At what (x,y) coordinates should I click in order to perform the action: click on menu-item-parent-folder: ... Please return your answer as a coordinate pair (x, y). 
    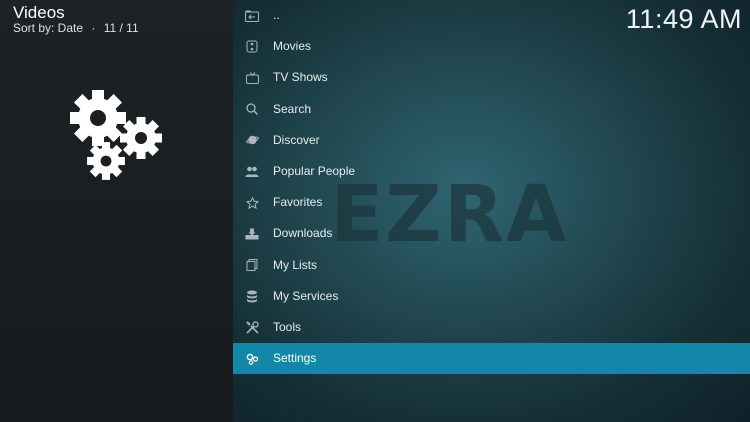
    Looking at the image, I should click on (491, 15).